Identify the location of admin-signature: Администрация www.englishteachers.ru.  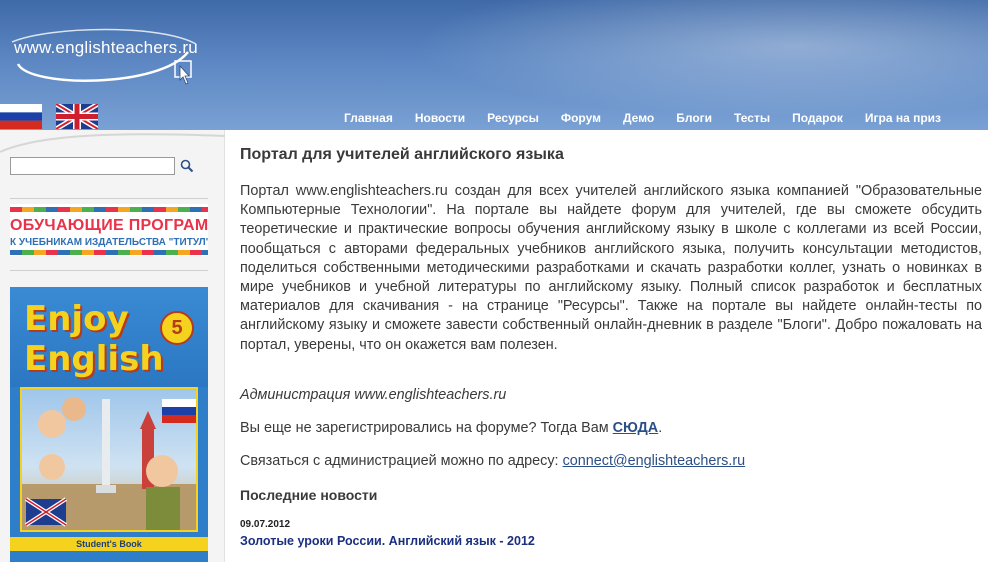
(373, 395).